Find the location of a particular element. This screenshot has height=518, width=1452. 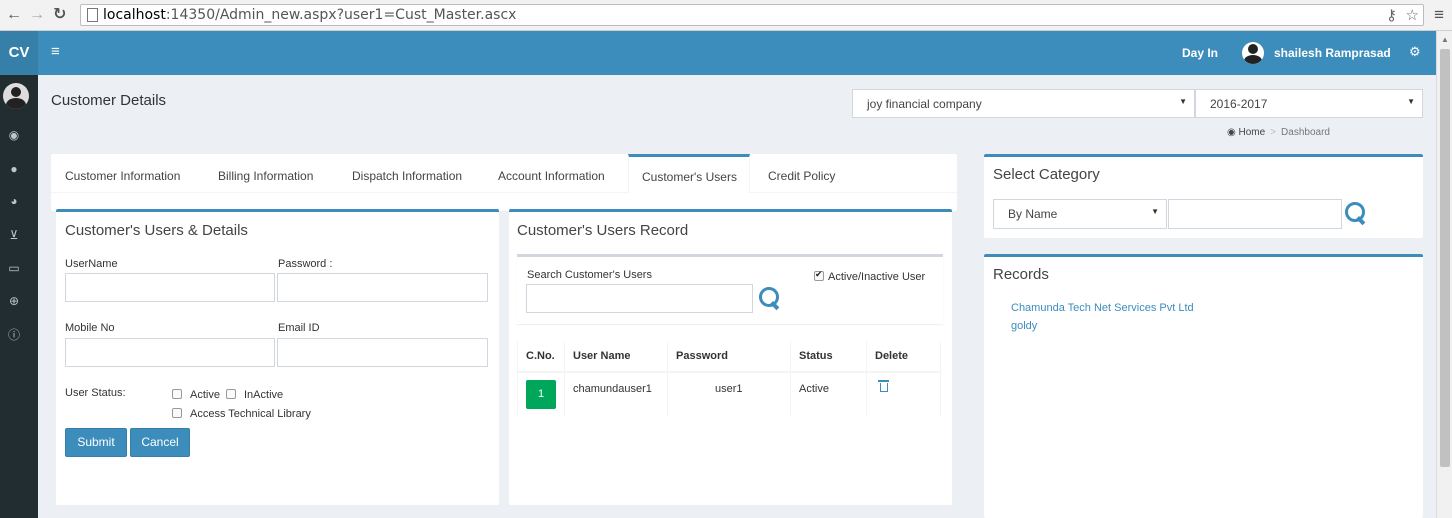

pie-chart-icon: ◕ is located at coordinates (14, 201).